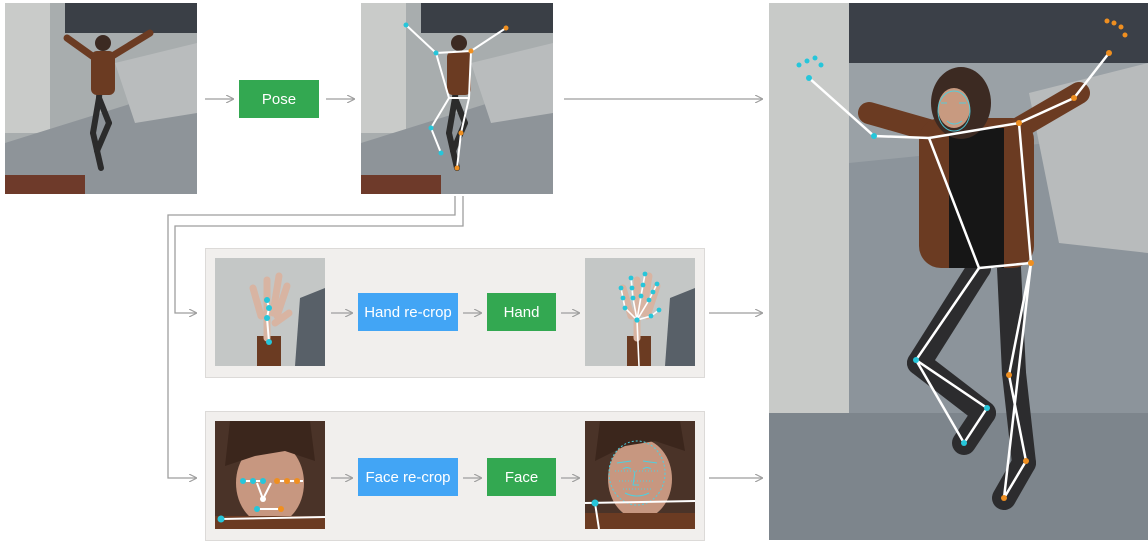  I want to click on hand-recrop-label: Hand re-crop, so click(408, 312).